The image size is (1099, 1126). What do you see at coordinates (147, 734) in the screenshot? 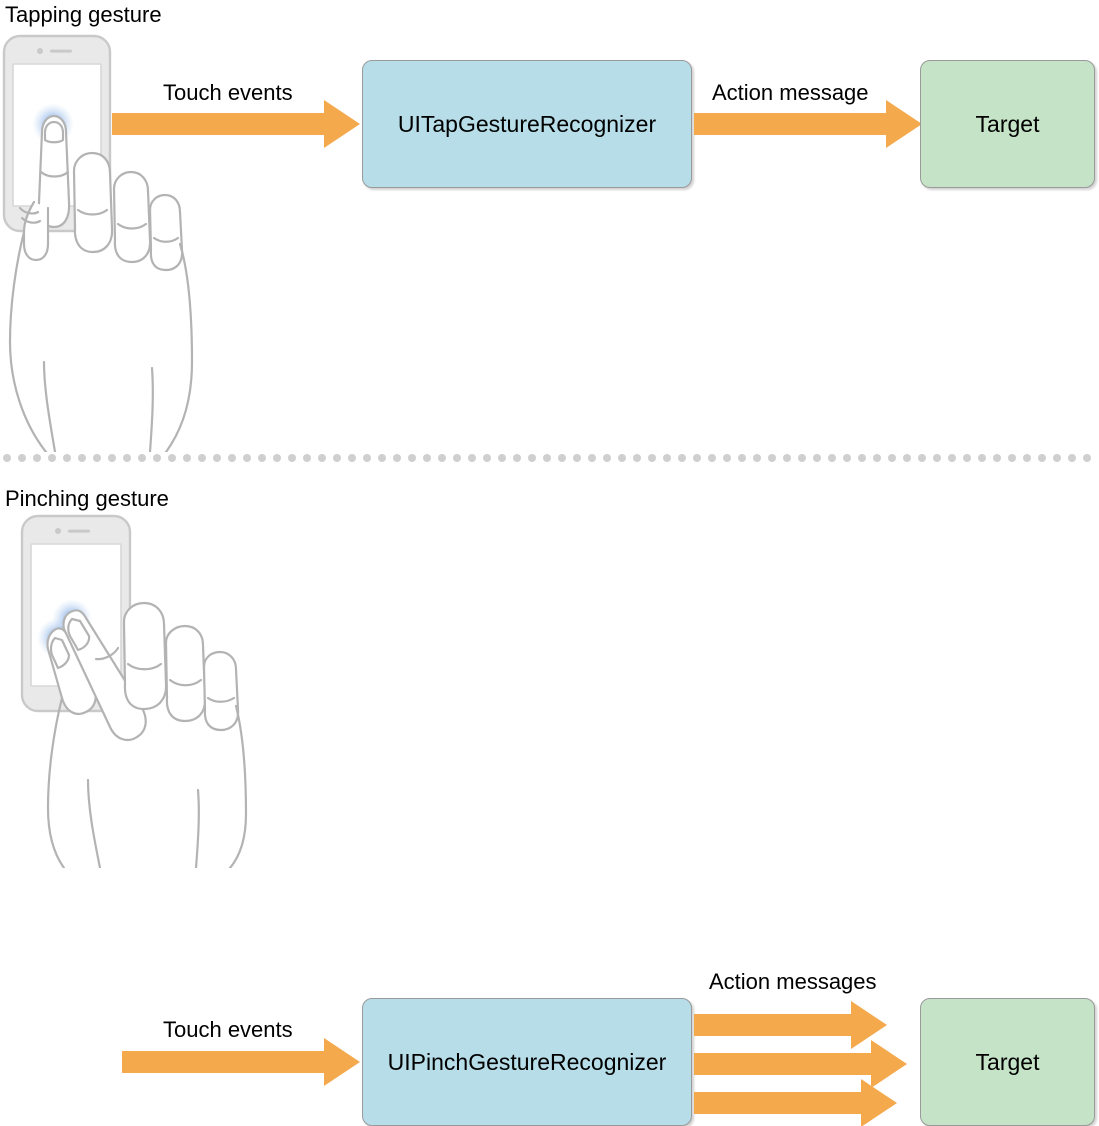
I see `hand-illustration` at bounding box center [147, 734].